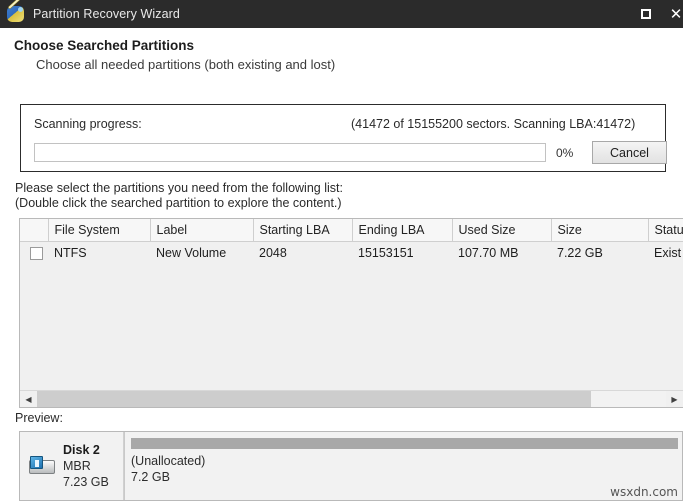 Image resolution: width=683 pixels, height=501 pixels. Describe the element at coordinates (39, 418) in the screenshot. I see `preview-label: Preview:` at that location.